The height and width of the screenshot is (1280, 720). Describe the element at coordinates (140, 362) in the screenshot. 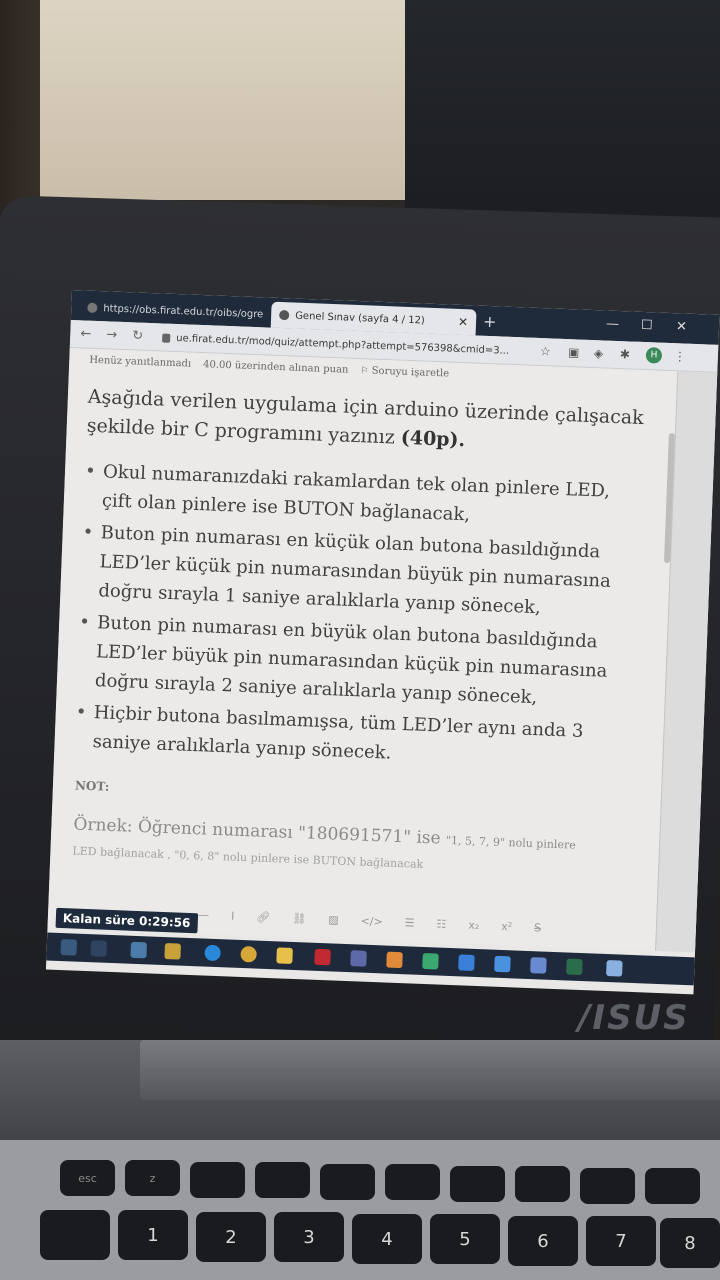

I see `question-status: Henüz yanıtlanmadı` at that location.